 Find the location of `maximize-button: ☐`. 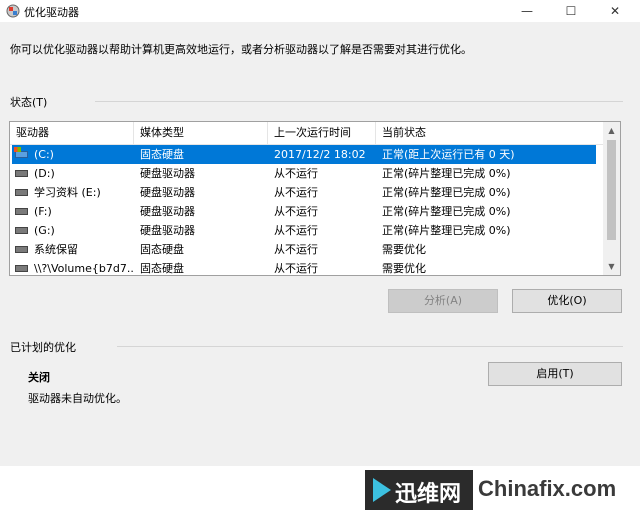

maximize-button: ☐ is located at coordinates (571, 11).